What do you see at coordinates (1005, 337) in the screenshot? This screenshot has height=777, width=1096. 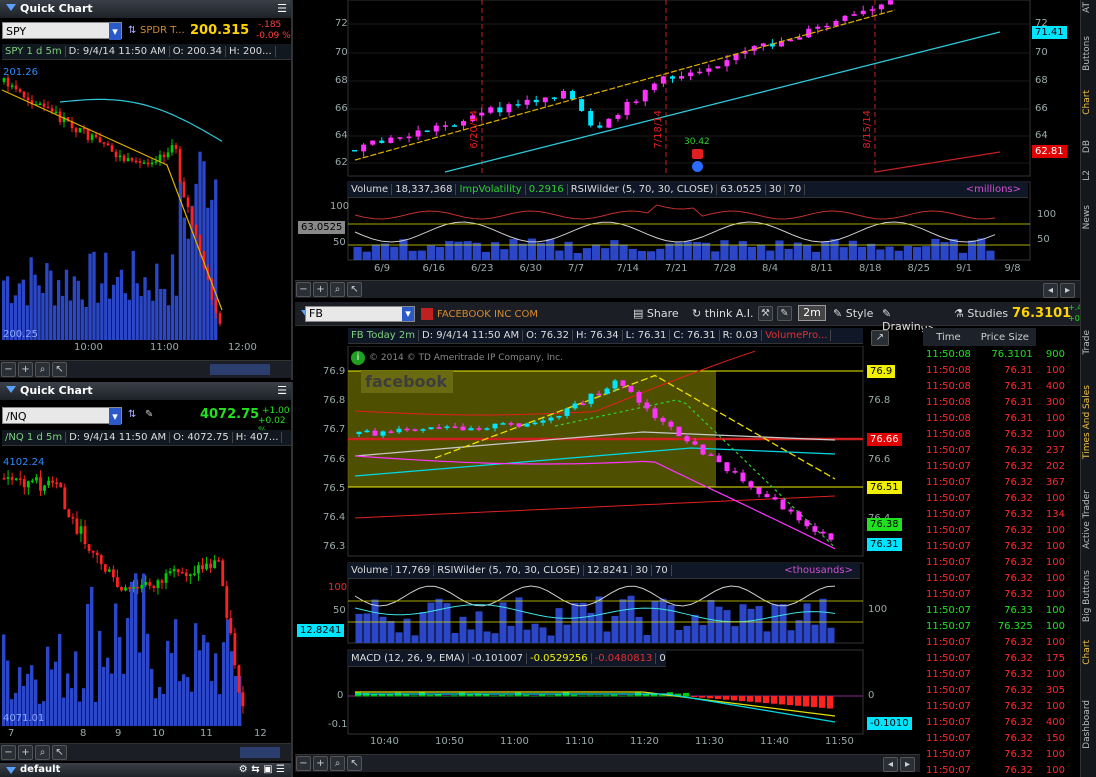 I see `tns-header-price-size: Price Size` at bounding box center [1005, 337].